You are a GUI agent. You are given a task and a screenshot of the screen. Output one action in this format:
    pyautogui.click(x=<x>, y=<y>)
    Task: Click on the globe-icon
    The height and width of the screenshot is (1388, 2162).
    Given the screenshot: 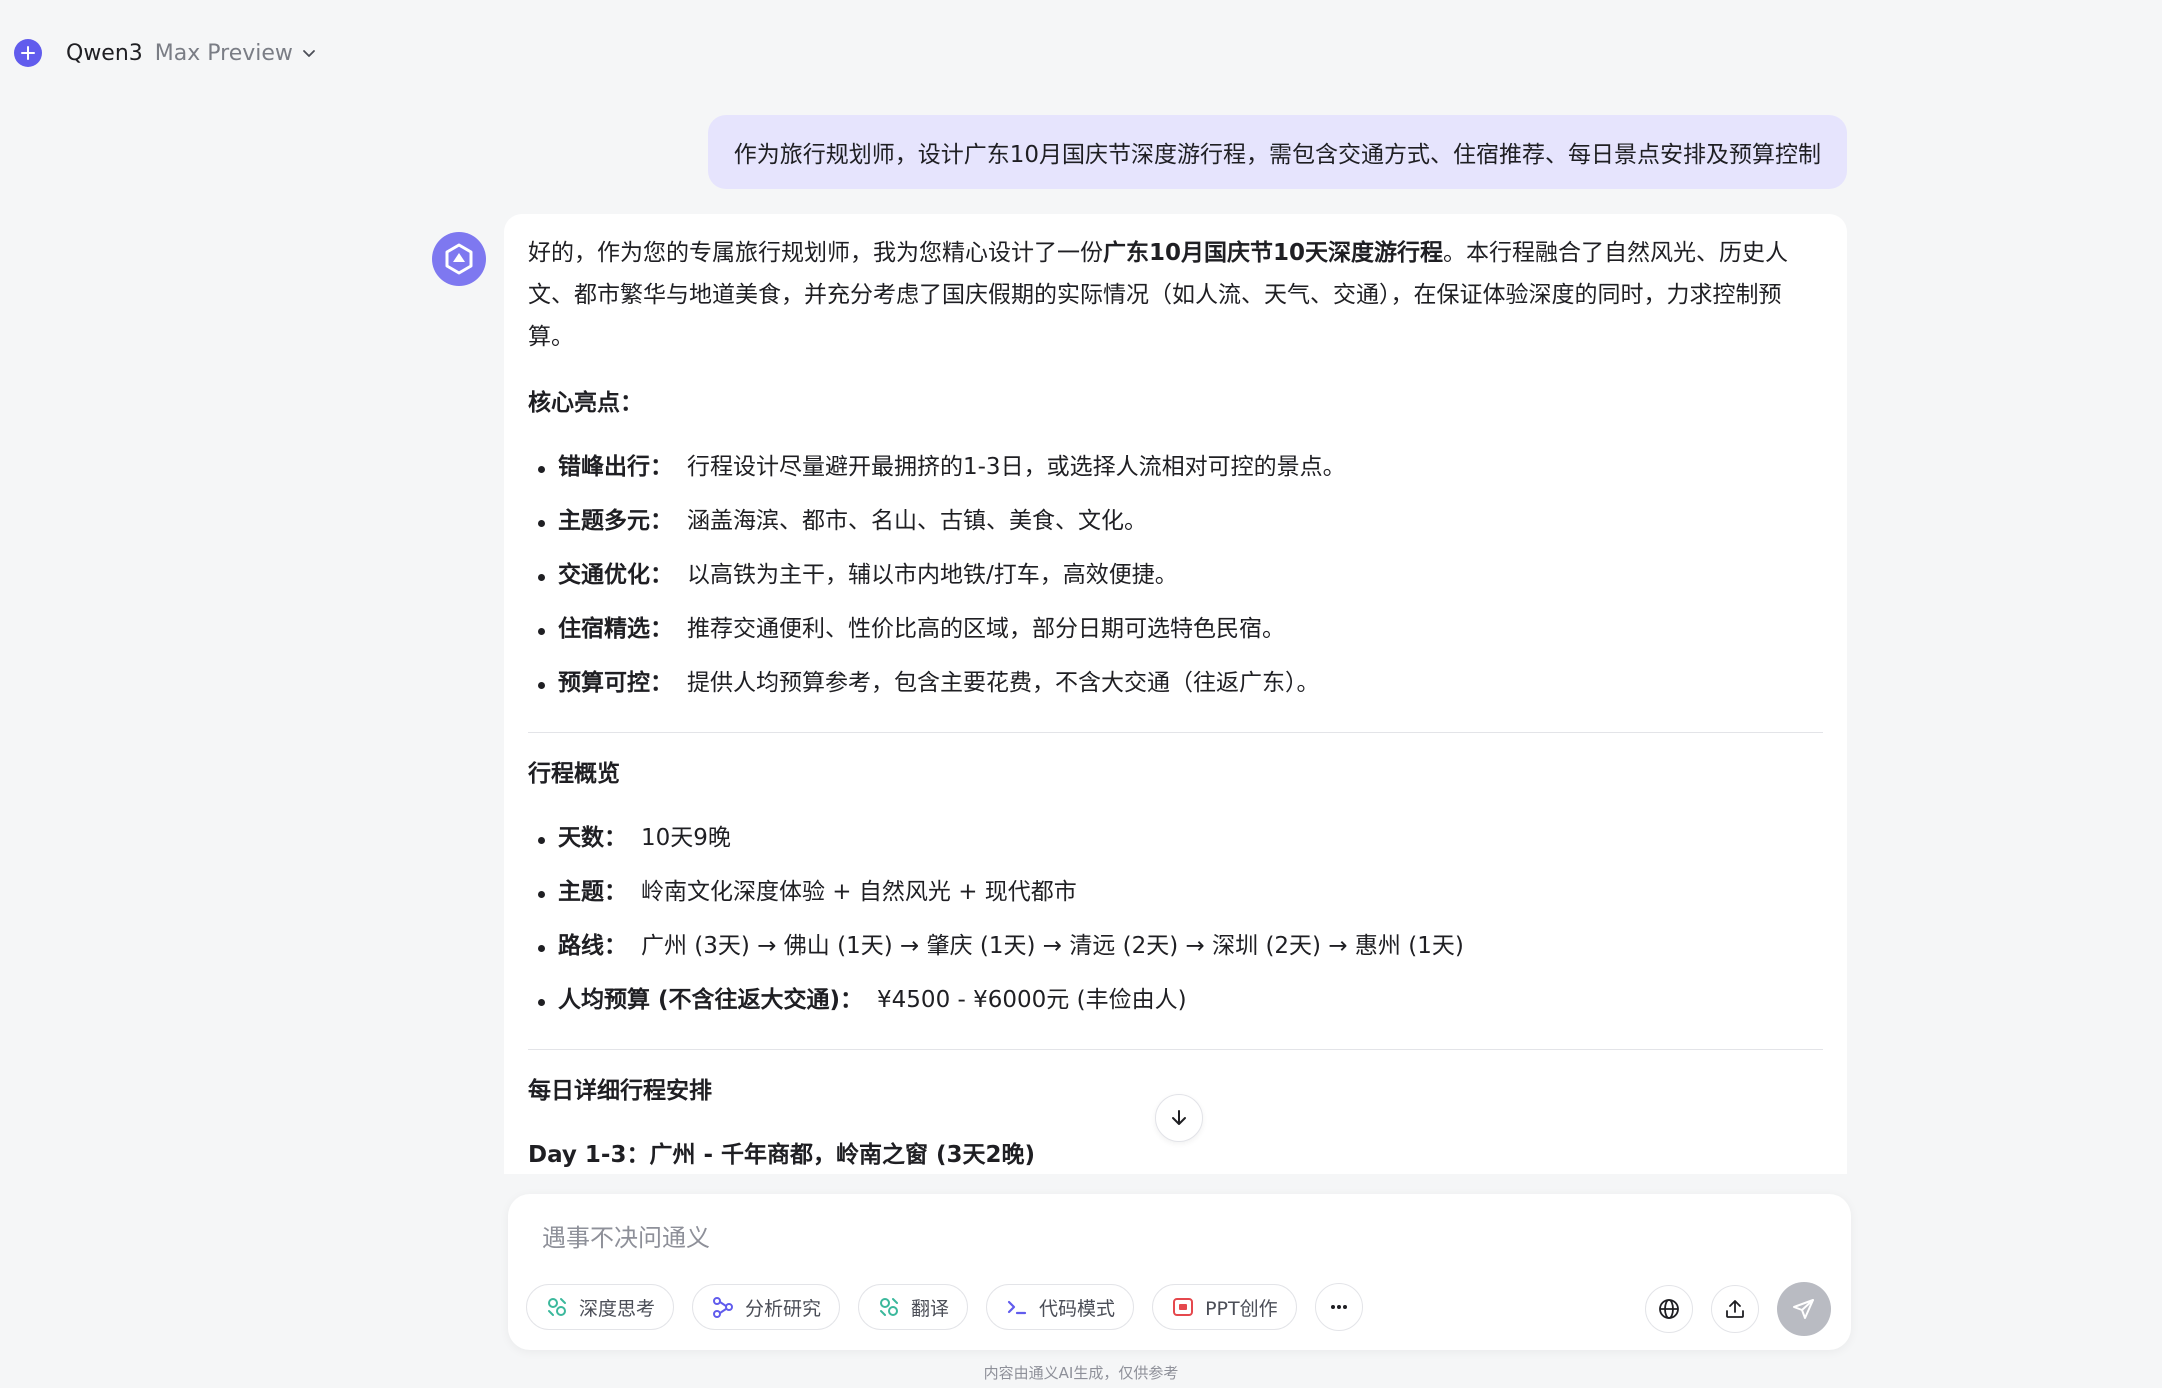 What is the action you would take?
    pyautogui.click(x=1669, y=1309)
    